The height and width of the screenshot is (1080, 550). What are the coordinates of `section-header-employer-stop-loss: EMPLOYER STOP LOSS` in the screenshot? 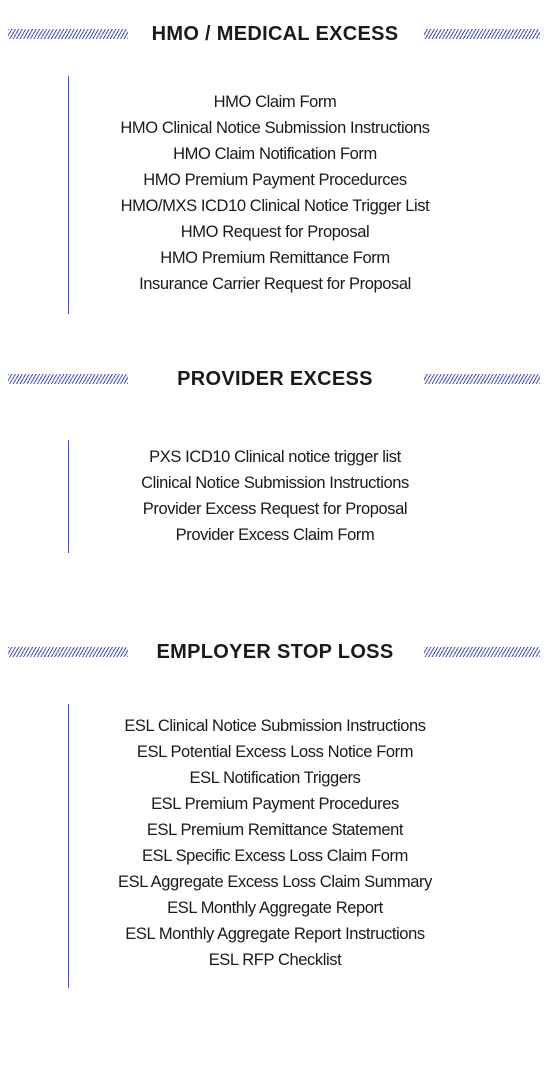 It's located at (275, 653).